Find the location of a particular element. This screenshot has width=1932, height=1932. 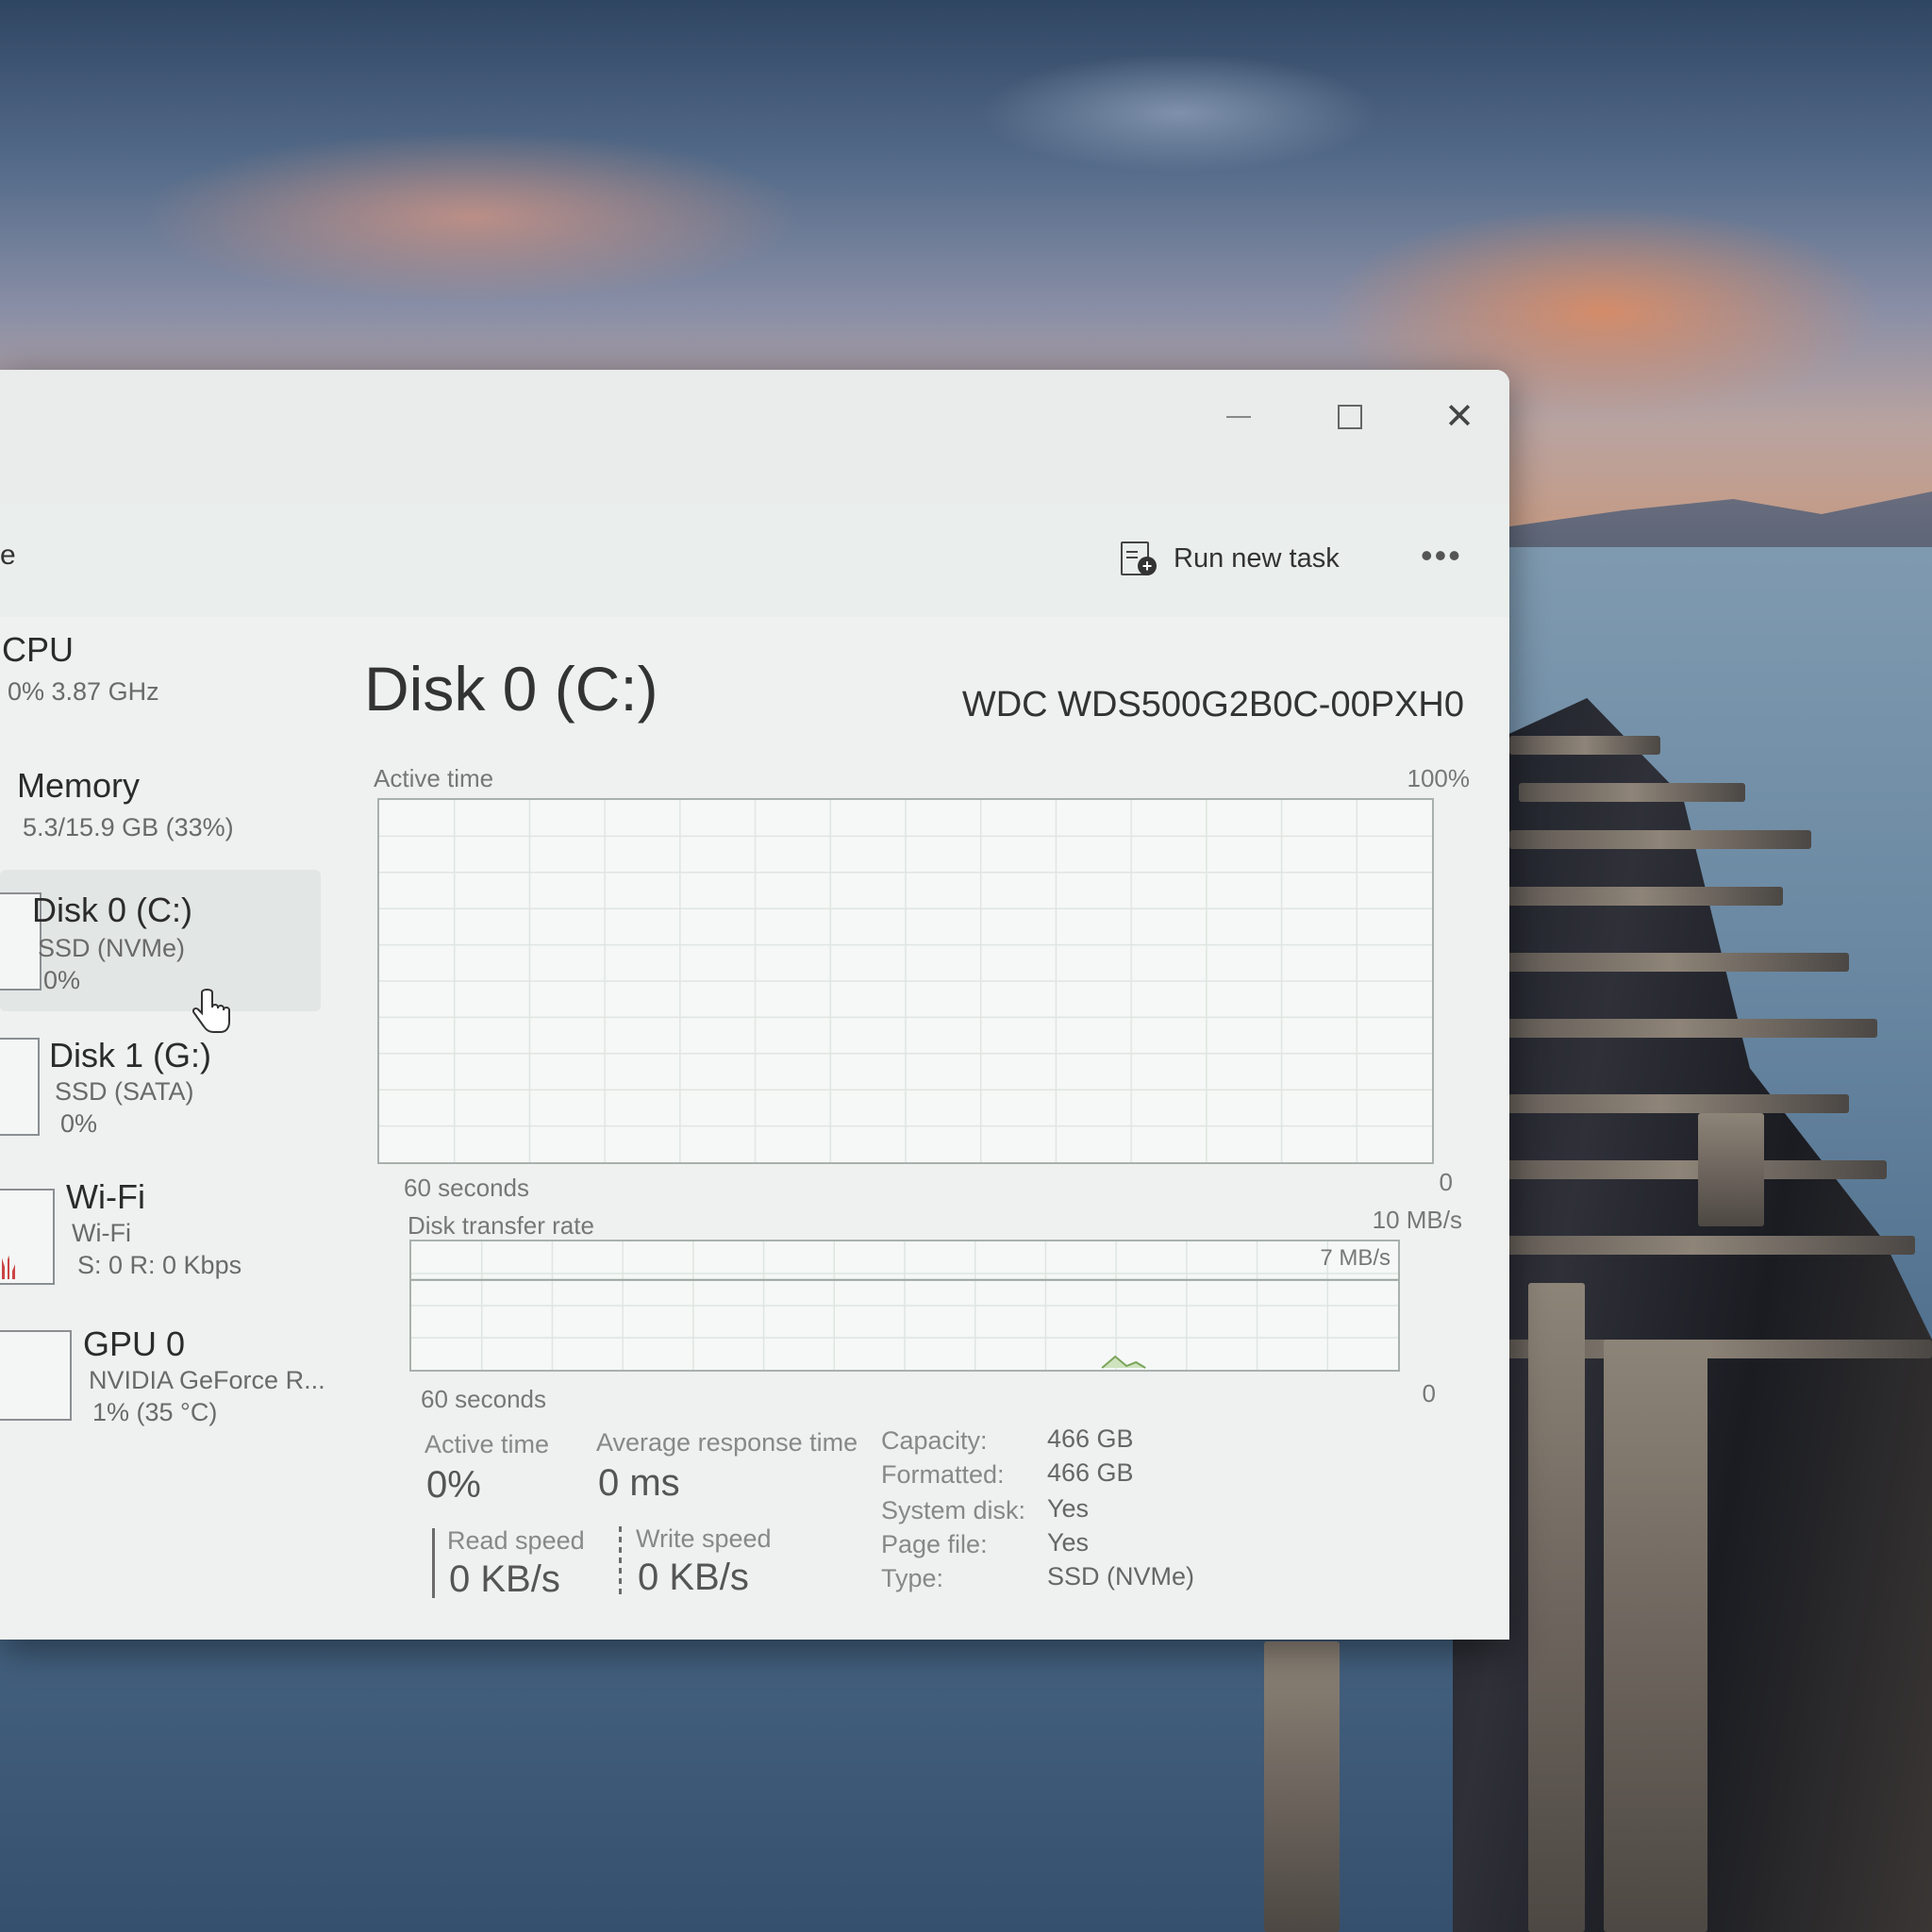

hand-cursor-icon is located at coordinates (211, 1011).